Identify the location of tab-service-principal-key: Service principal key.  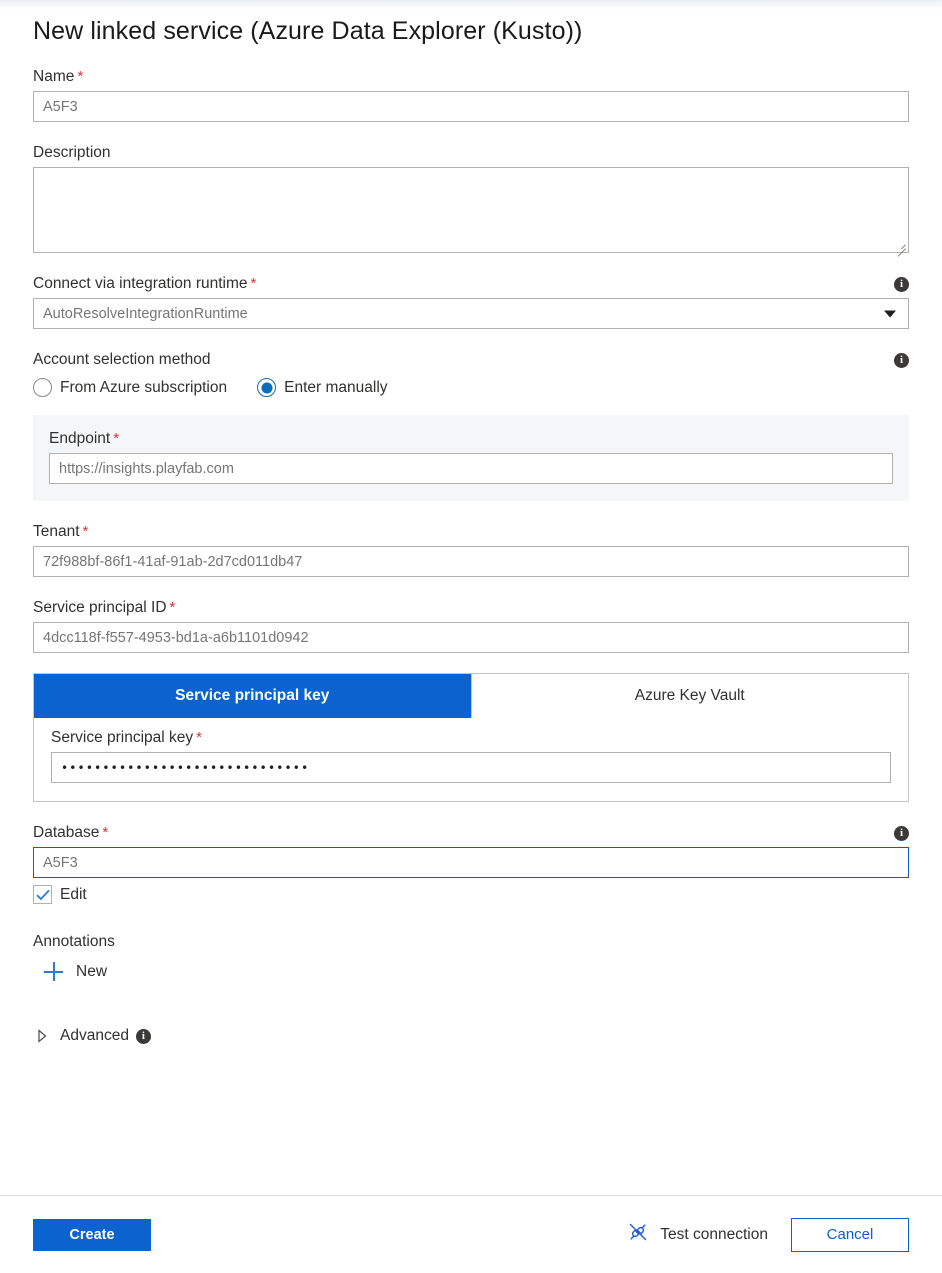
(252, 696).